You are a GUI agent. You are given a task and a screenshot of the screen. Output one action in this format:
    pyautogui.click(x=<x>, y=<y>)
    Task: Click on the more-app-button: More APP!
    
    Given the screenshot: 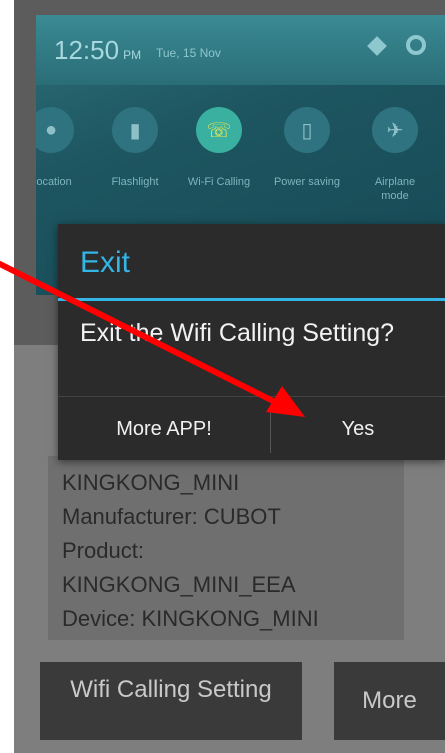 What is the action you would take?
    pyautogui.click(x=164, y=429)
    